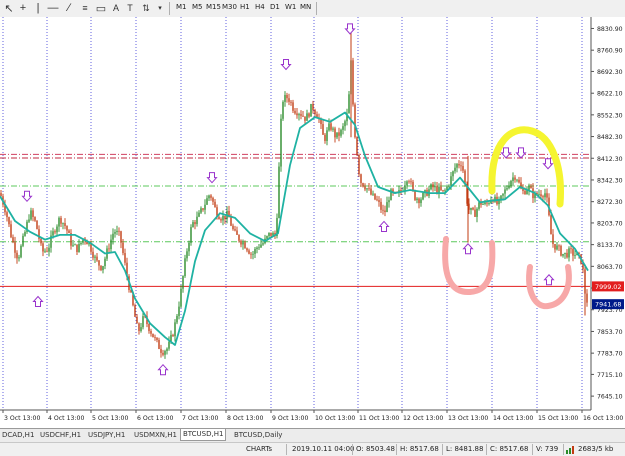  I want to click on timeframe-m5: M5, so click(197, 7).